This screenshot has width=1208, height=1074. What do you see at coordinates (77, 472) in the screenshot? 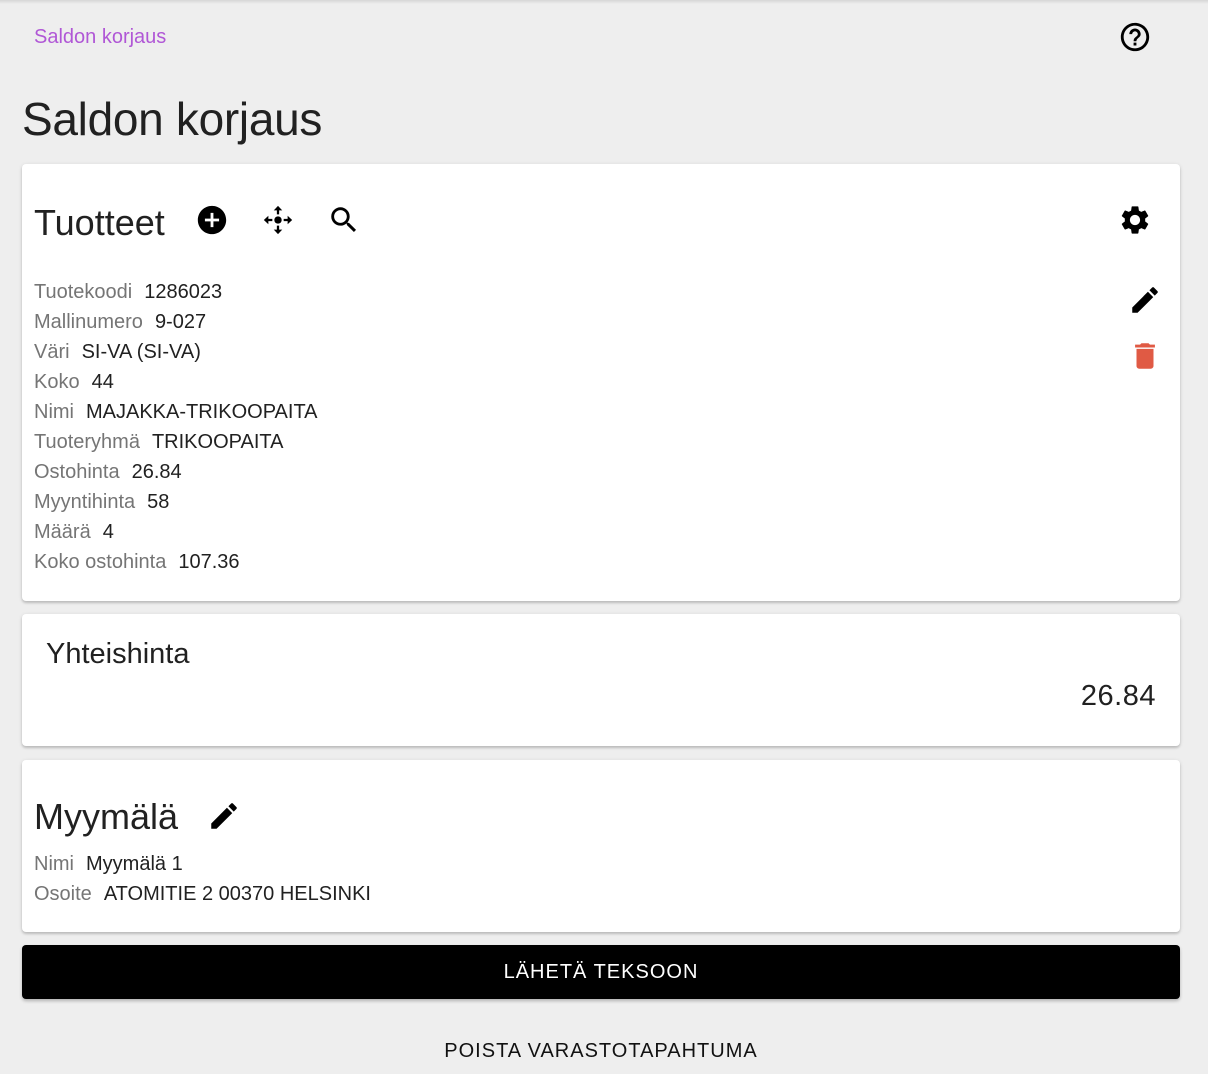
I see `field-label: Ostohinta` at bounding box center [77, 472].